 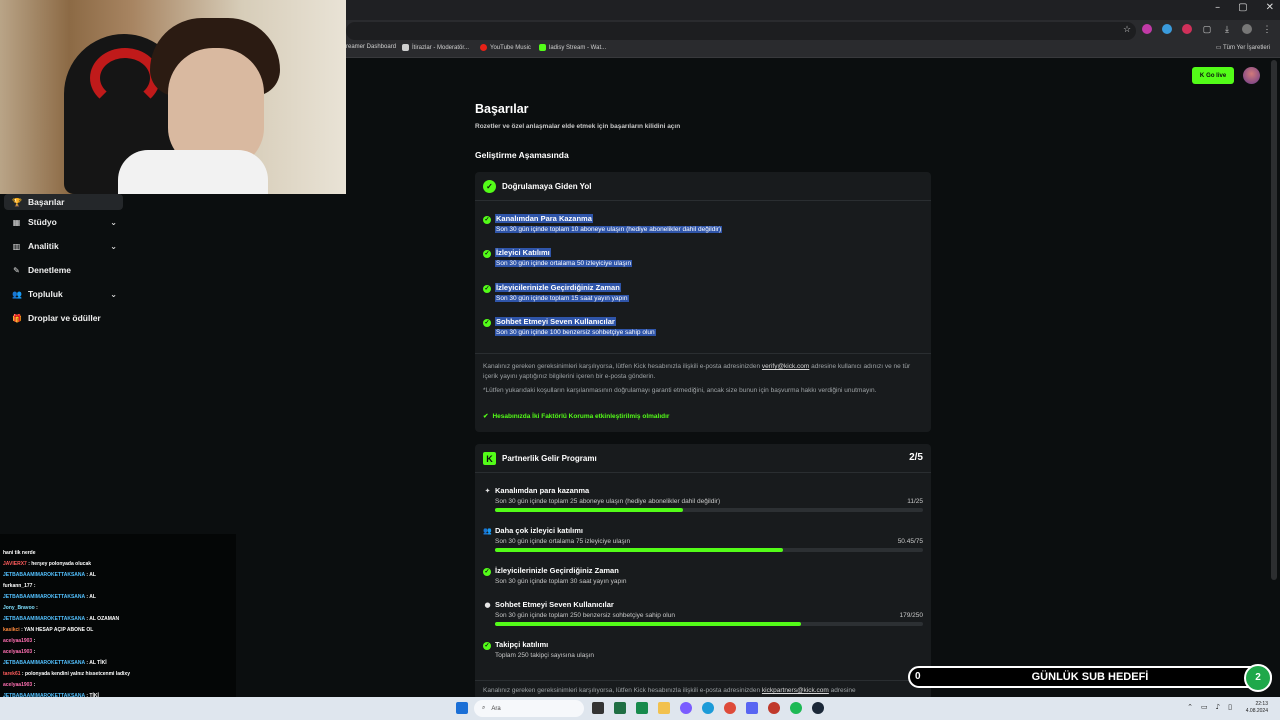 What do you see at coordinates (589, 510) in the screenshot?
I see `progress-fill` at bounding box center [589, 510].